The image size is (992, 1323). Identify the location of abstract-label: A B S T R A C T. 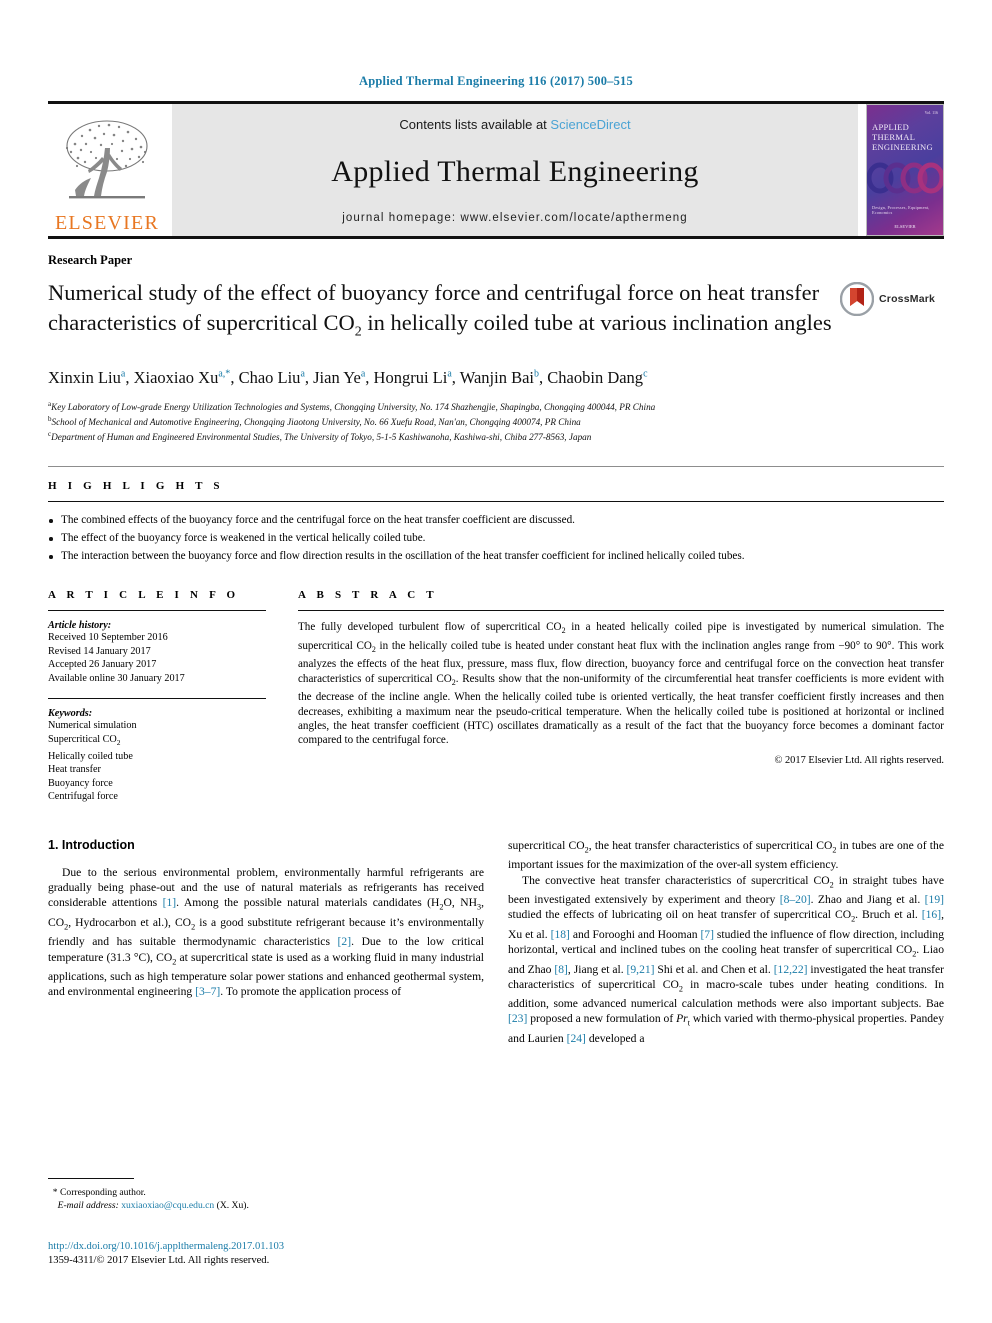
(368, 594).